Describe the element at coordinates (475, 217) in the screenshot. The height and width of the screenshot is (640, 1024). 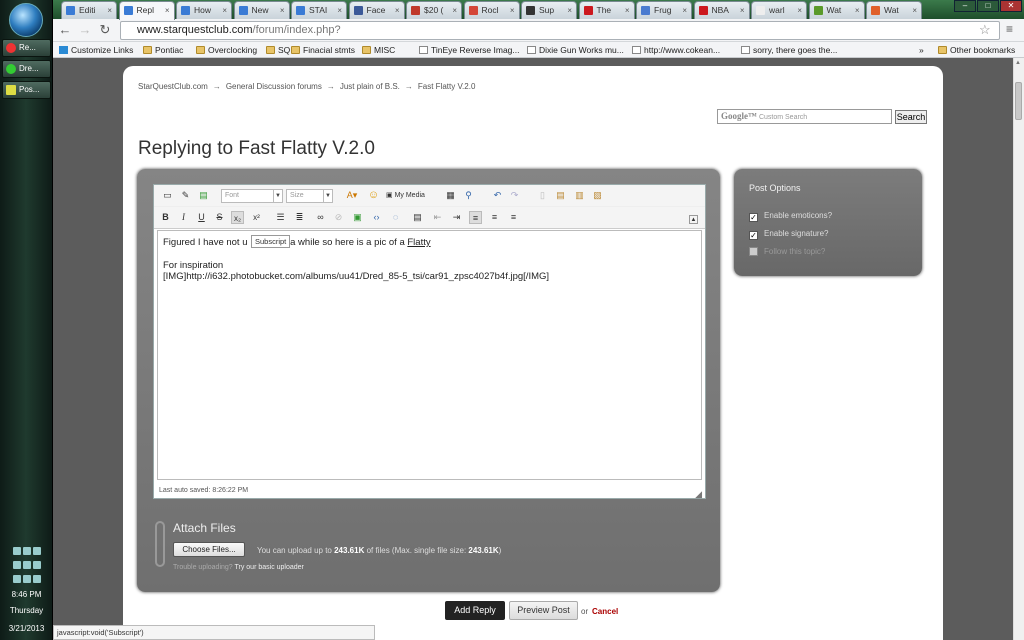
I see `align-left-icon: ≡` at that location.